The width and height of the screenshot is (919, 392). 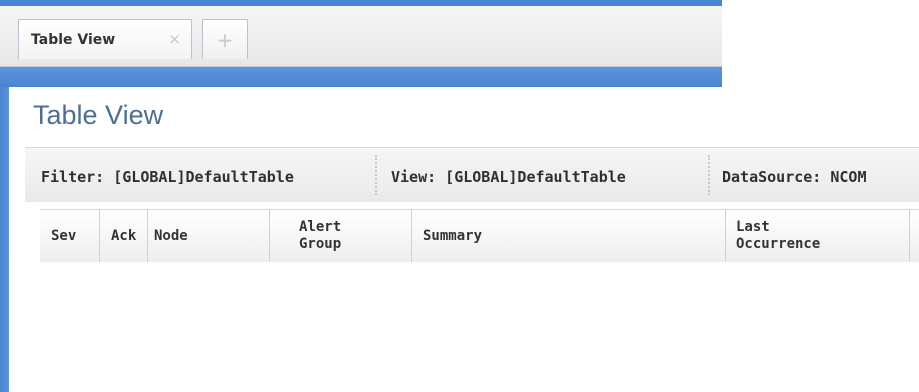 What do you see at coordinates (569, 236) in the screenshot?
I see `column-header-summary: Summary` at bounding box center [569, 236].